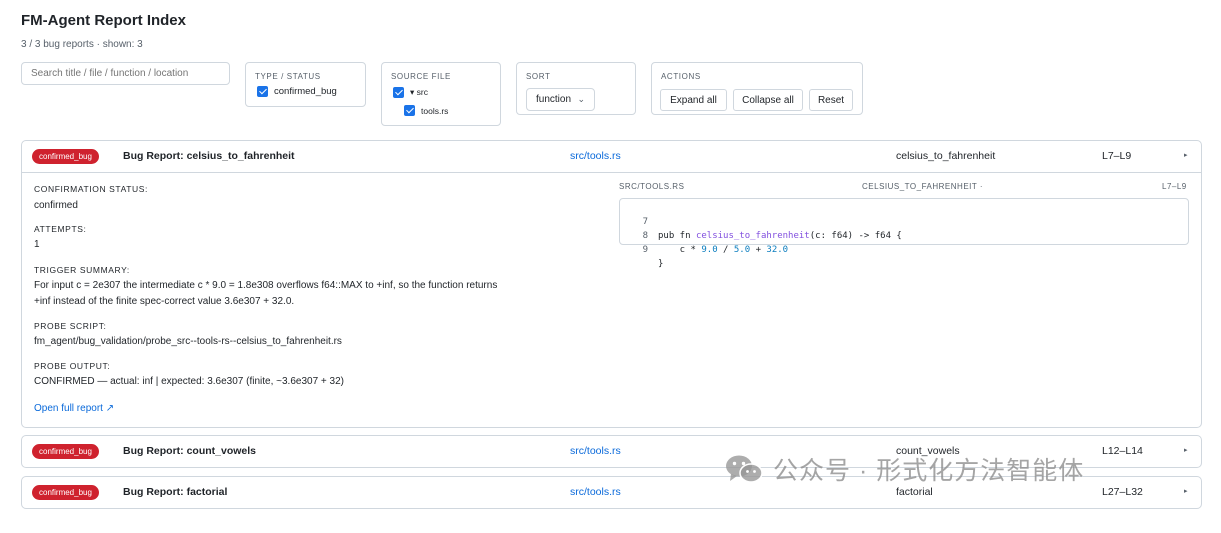  I want to click on sort-select-value: function, so click(554, 99).